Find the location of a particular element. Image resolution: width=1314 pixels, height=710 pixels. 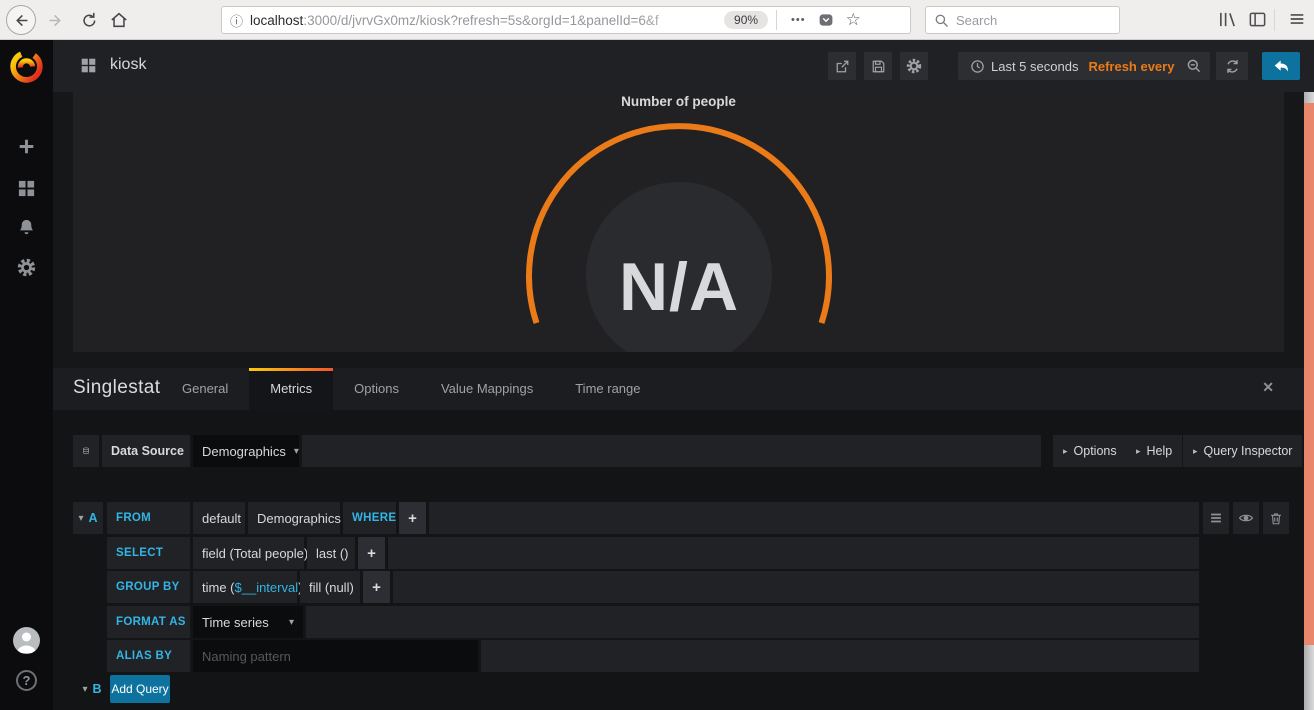

row-trash-icon is located at coordinates (1276, 518).